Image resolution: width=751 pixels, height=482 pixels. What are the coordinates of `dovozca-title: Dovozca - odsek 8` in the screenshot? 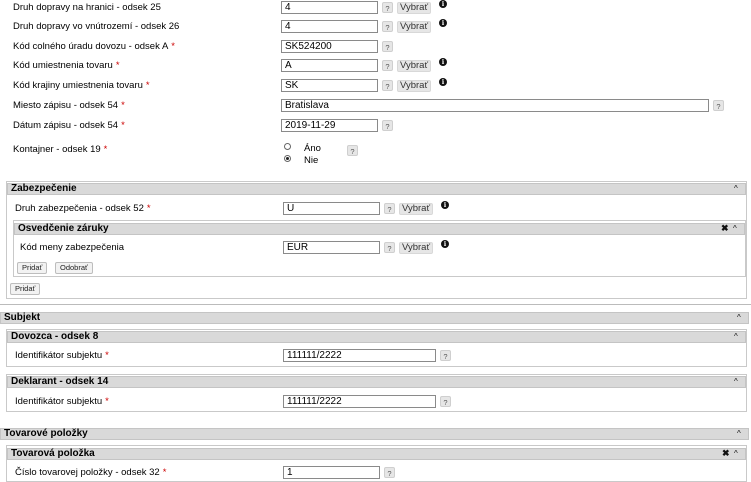 It's located at (55, 336).